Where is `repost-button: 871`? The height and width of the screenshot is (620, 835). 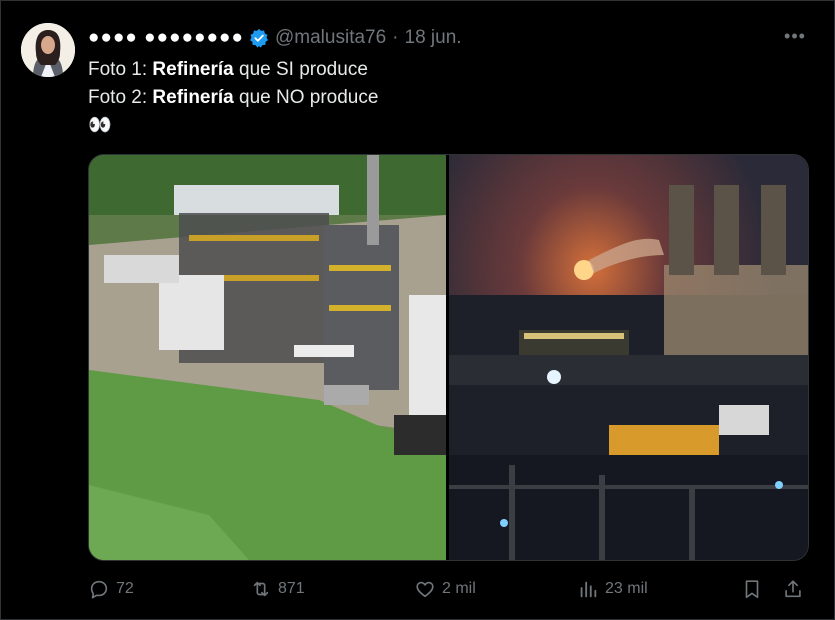
repost-button: 871 is located at coordinates (277, 589).